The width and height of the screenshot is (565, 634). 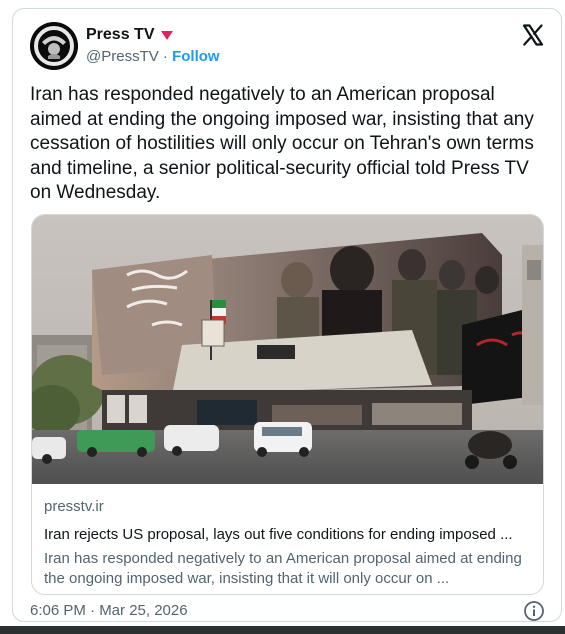 What do you see at coordinates (196, 56) in the screenshot?
I see `follow-button: Follow` at bounding box center [196, 56].